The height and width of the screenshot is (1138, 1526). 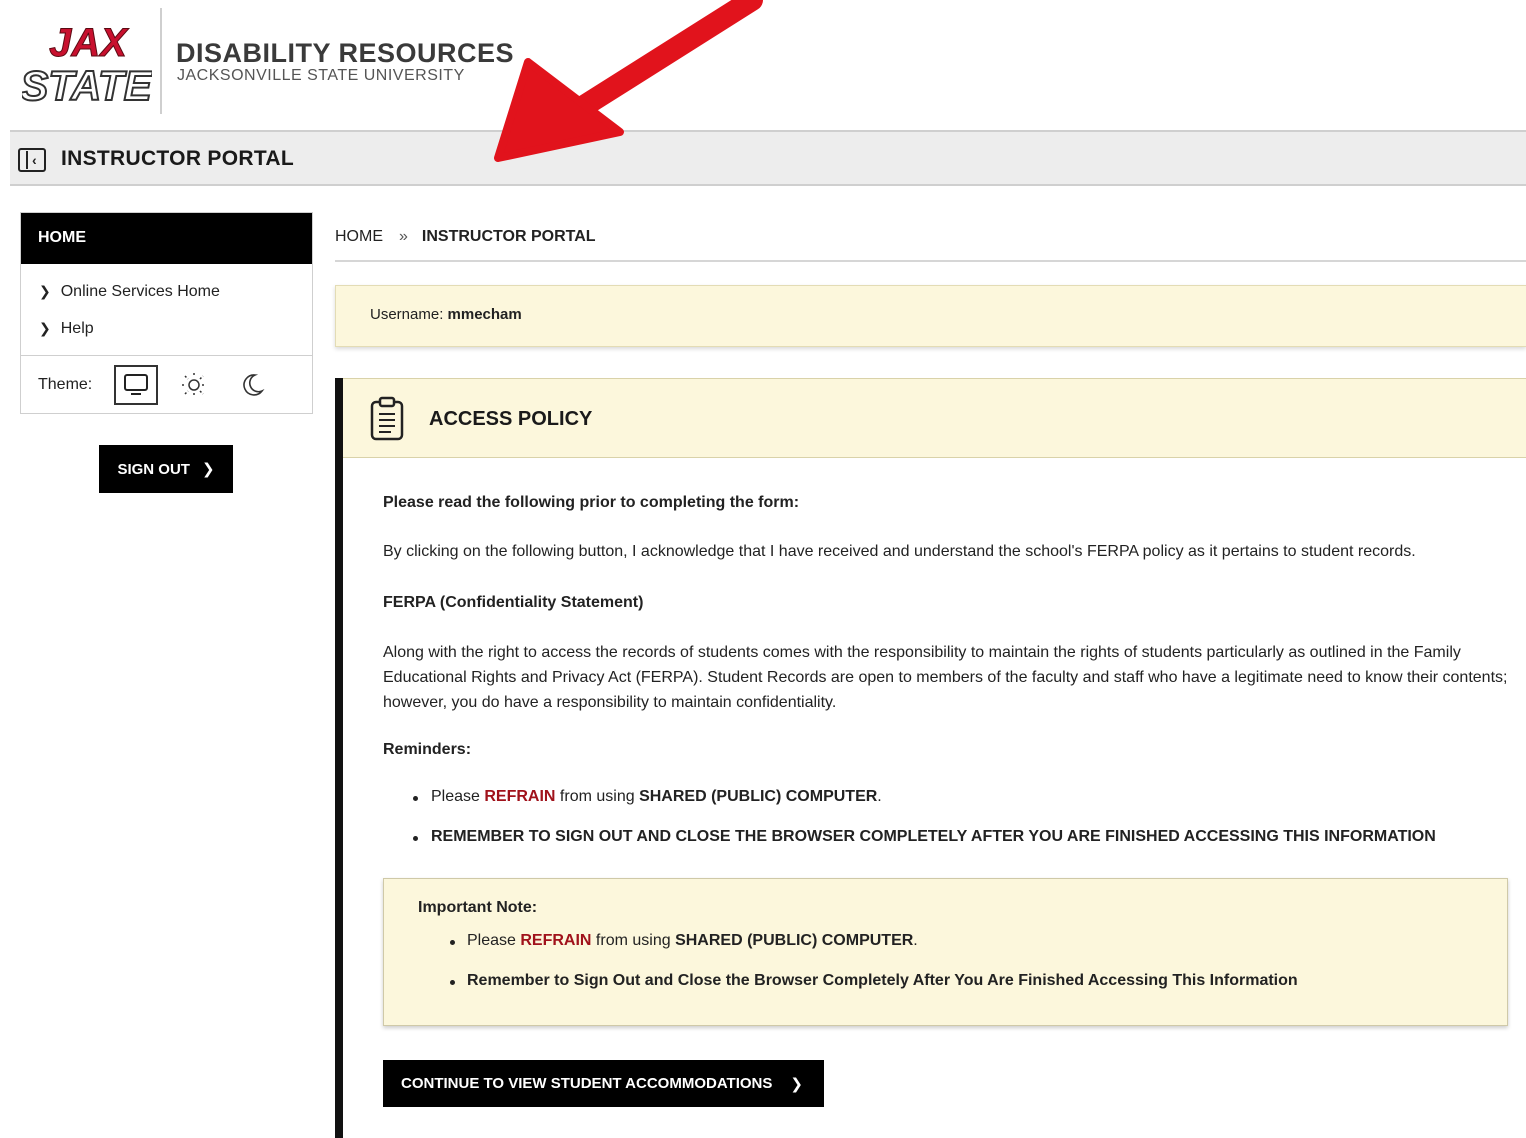 I want to click on sidebar-heading: HOME, so click(x=166, y=238).